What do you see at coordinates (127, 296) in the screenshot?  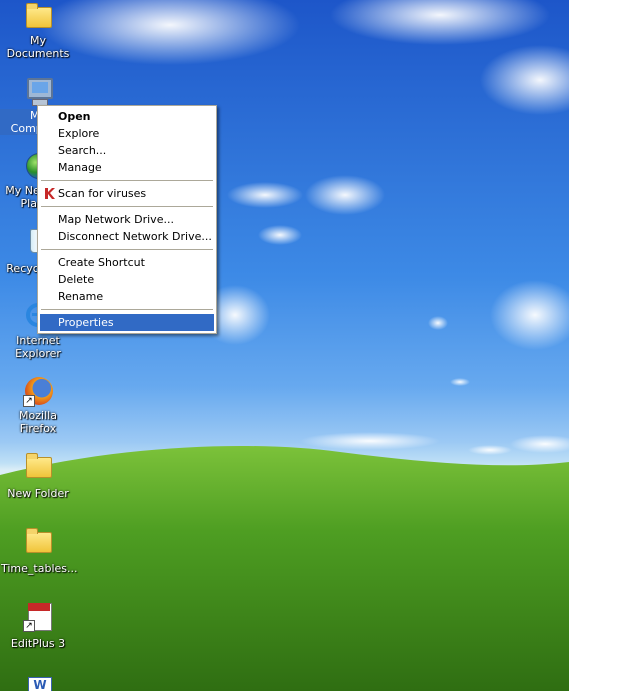 I see `menu-item-rename: Rename` at bounding box center [127, 296].